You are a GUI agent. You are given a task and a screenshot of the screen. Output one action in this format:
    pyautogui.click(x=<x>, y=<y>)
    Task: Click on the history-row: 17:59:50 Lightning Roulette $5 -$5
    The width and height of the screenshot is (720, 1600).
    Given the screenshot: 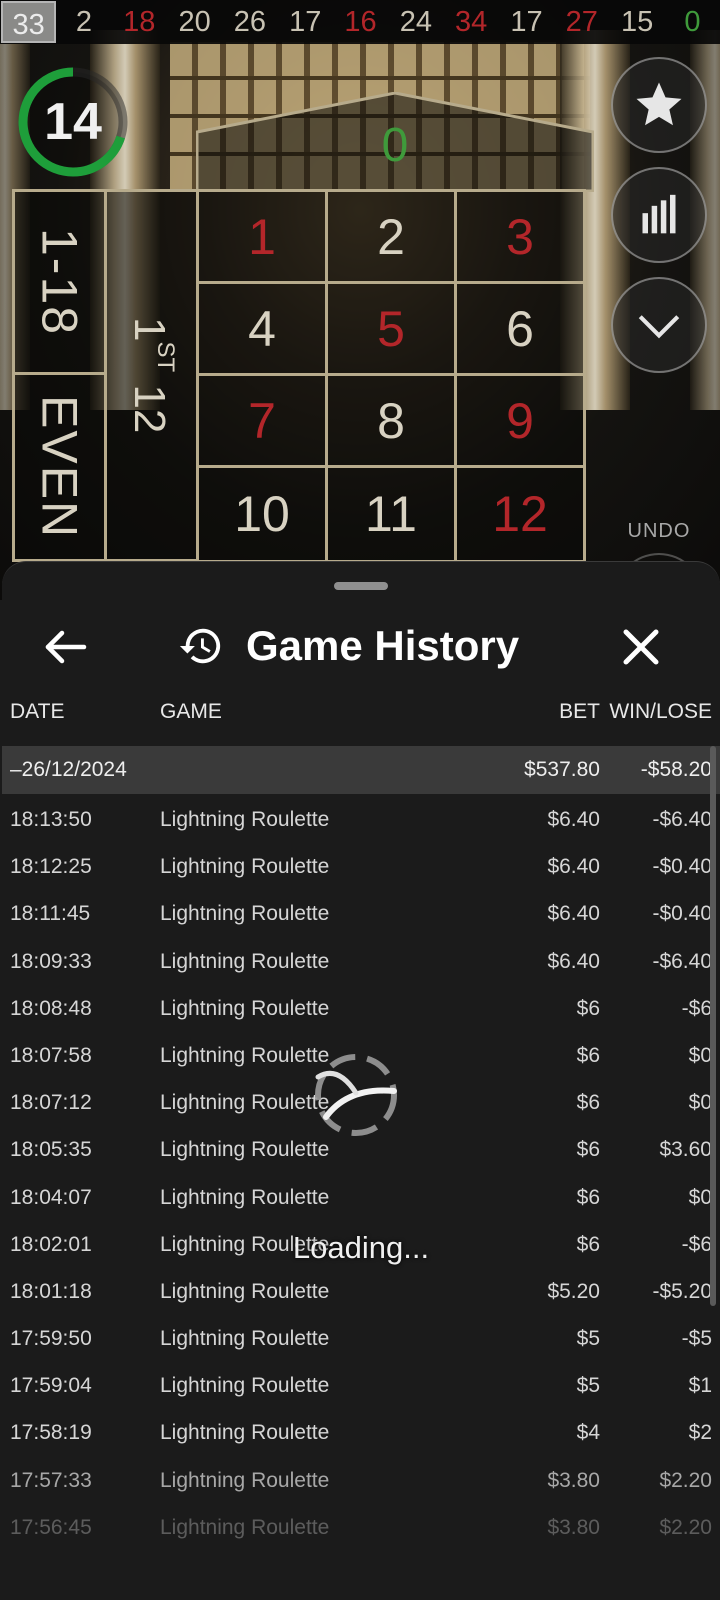 What is the action you would take?
    pyautogui.click(x=361, y=1340)
    